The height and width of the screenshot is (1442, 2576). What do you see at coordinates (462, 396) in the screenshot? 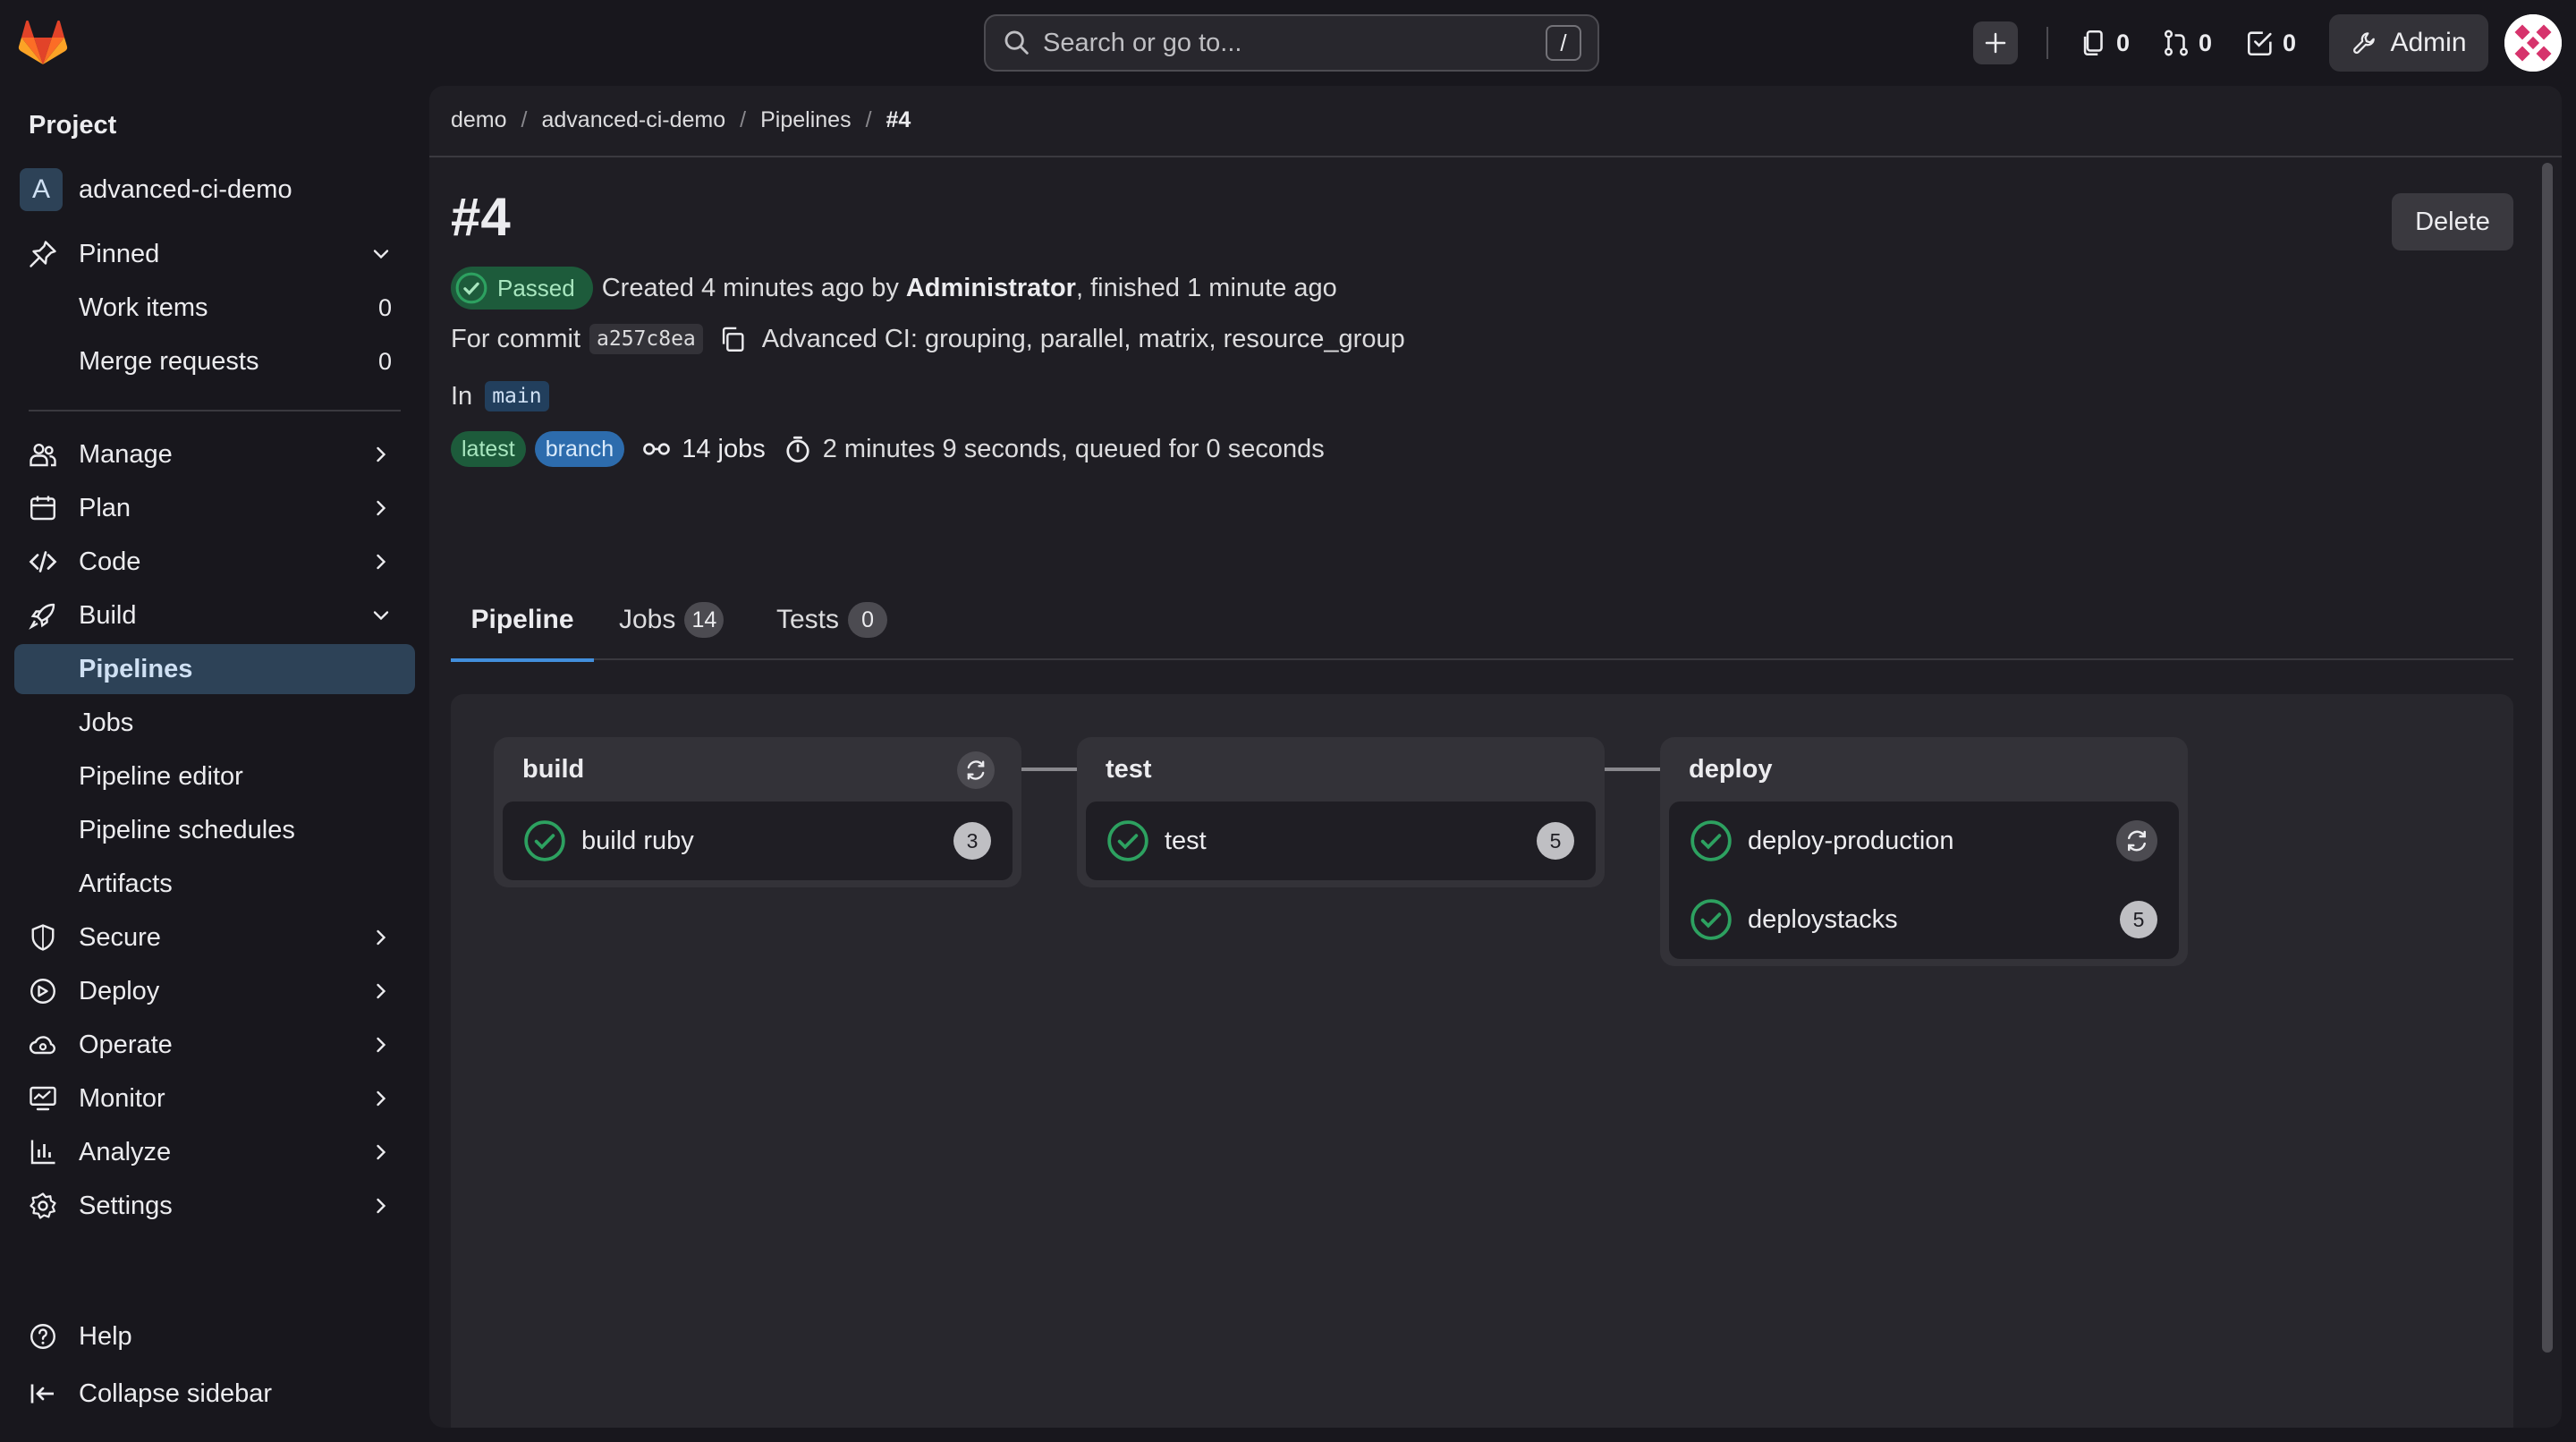
I see `branch-prefix: In` at bounding box center [462, 396].